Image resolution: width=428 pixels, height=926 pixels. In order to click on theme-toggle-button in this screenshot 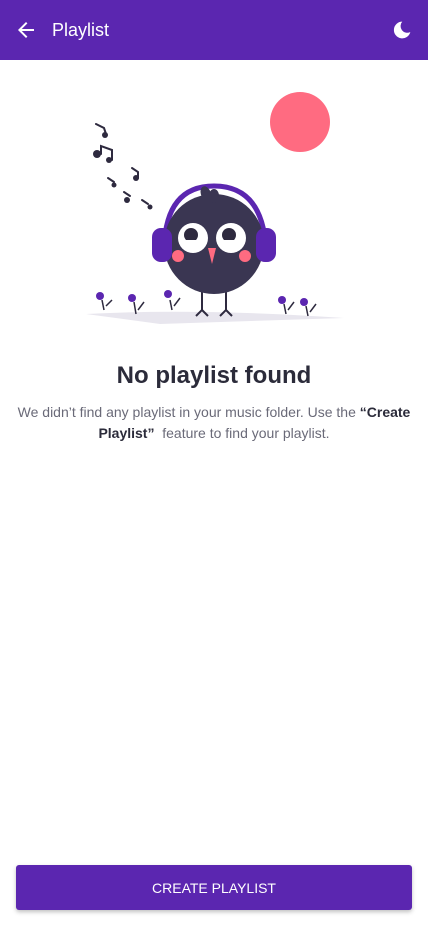, I will do `click(402, 30)`.